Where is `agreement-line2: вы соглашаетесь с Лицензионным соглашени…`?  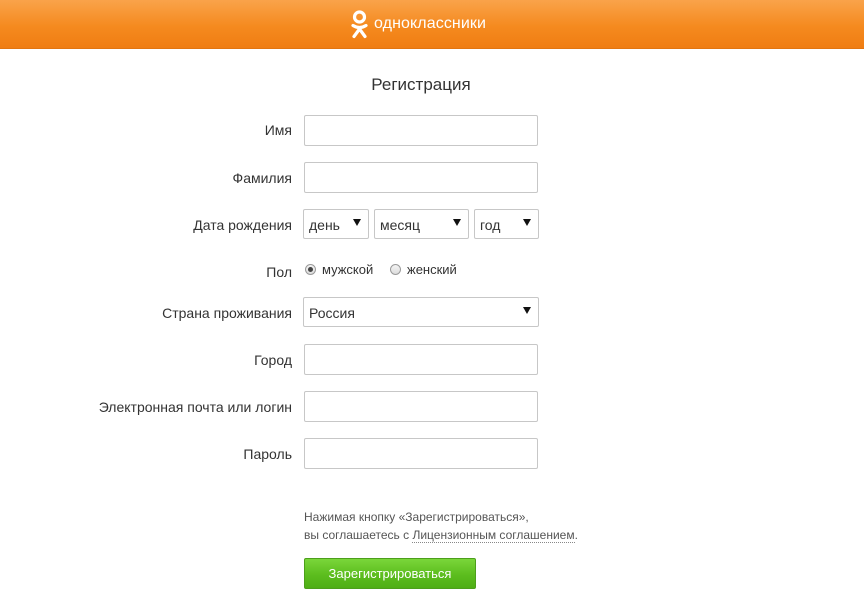
agreement-line2: вы соглашаетесь с Лицензионным соглашени… is located at coordinates (441, 535).